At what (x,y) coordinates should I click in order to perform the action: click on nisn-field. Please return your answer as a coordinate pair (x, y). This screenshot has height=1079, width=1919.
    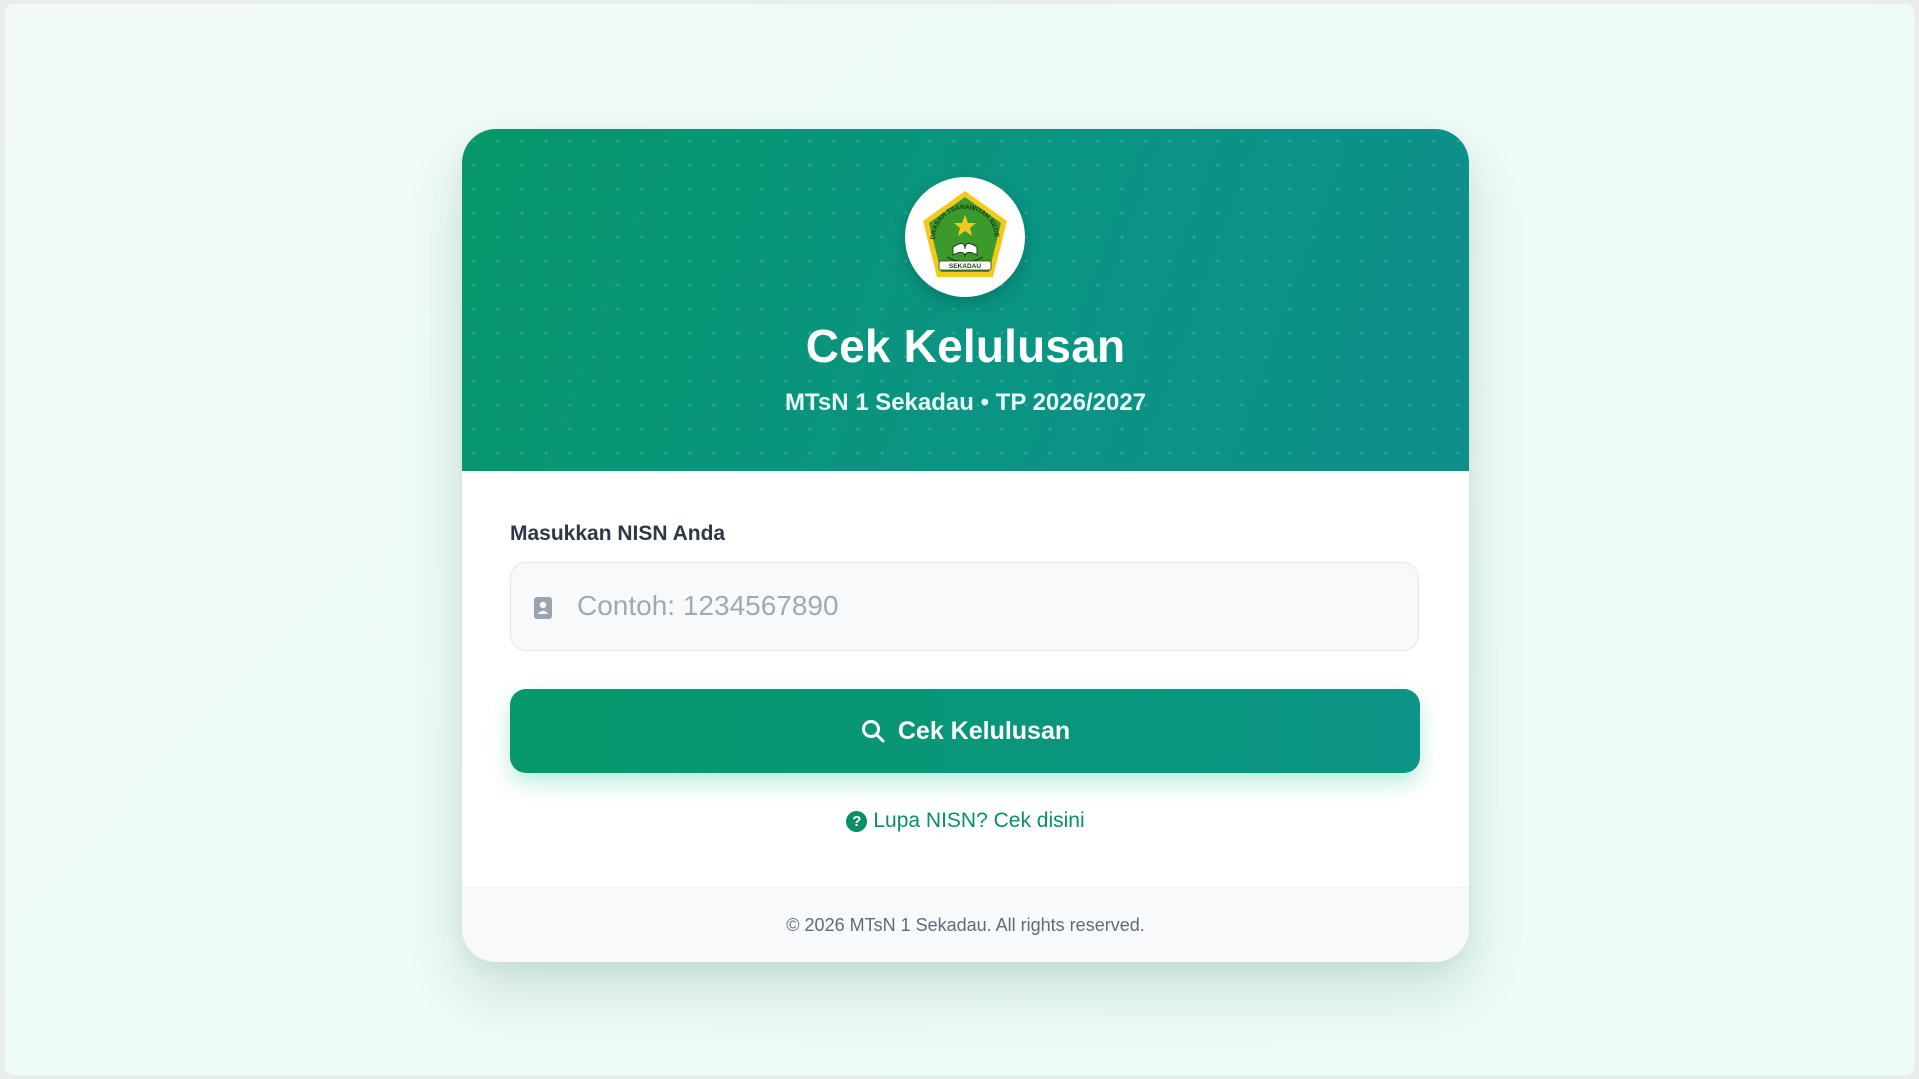
    Looking at the image, I should click on (964, 606).